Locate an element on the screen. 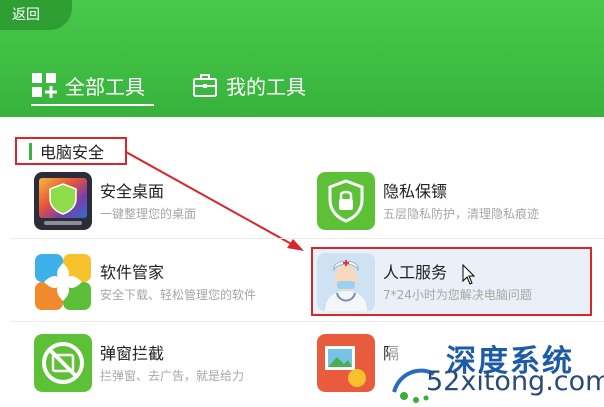  tool-desc: 7*24小时为您解决电脑问题 is located at coordinates (457, 295).